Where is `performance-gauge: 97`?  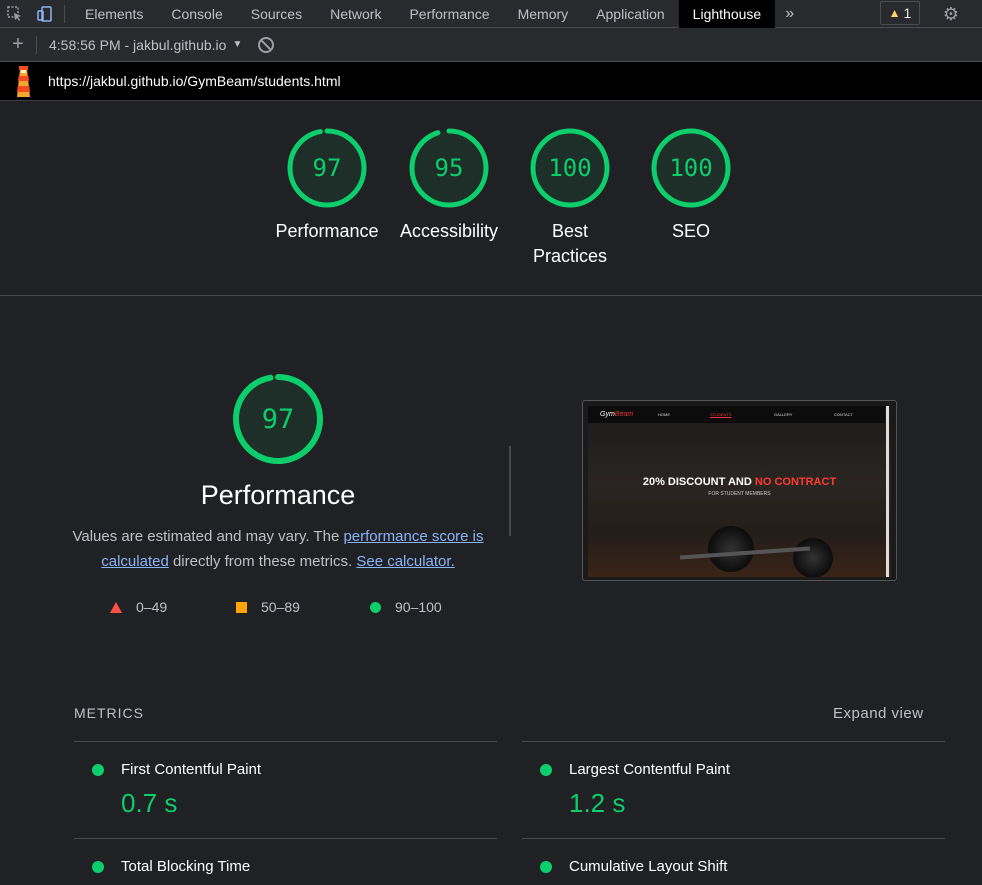
performance-gauge: 97 is located at coordinates (278, 421).